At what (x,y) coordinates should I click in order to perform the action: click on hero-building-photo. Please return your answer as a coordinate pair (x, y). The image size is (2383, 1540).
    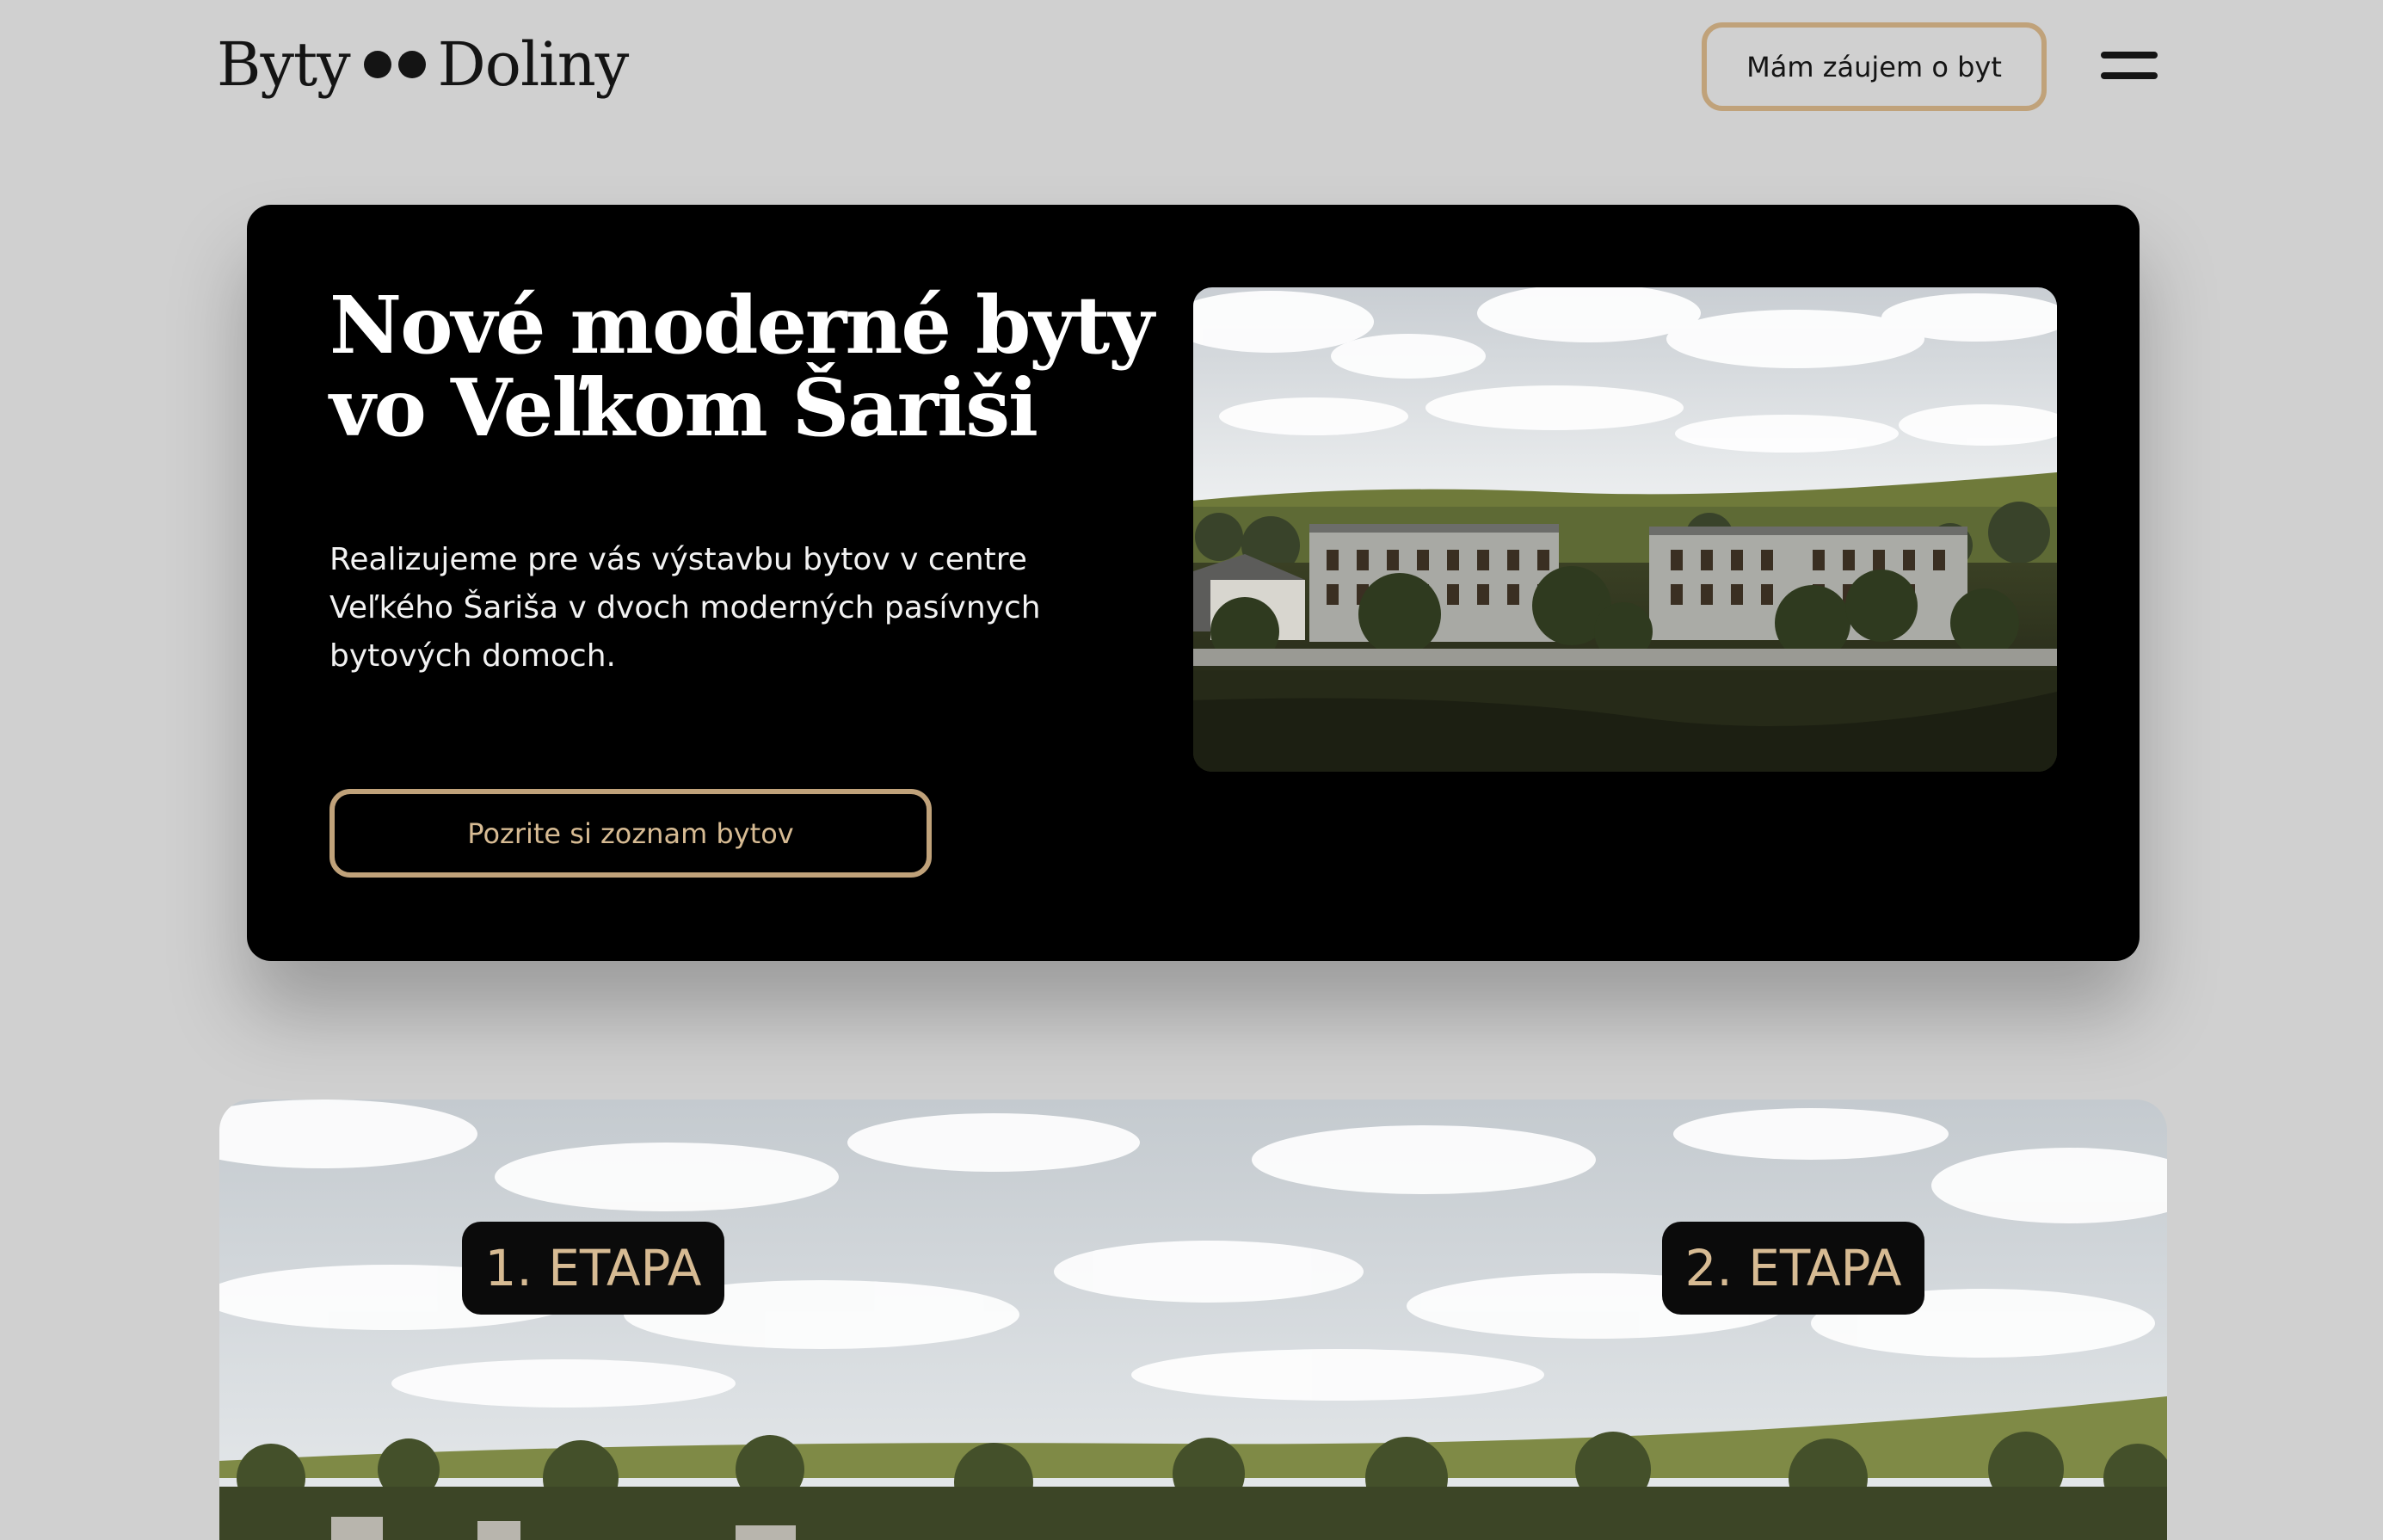
    Looking at the image, I should click on (1625, 530).